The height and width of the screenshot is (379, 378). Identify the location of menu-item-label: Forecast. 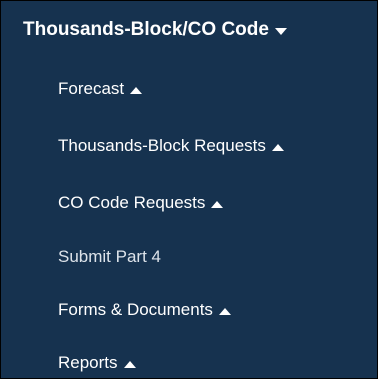
(91, 88).